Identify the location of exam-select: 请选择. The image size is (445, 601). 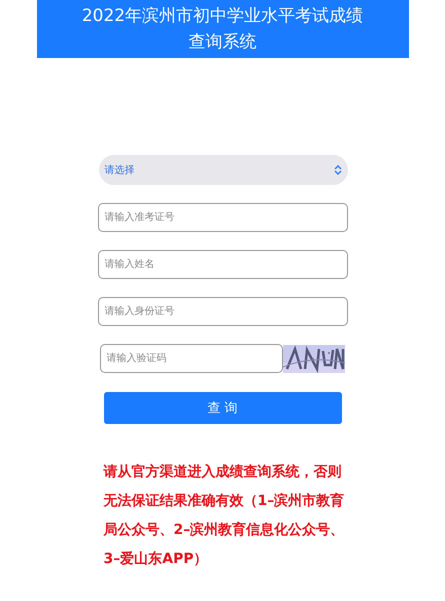
(223, 170).